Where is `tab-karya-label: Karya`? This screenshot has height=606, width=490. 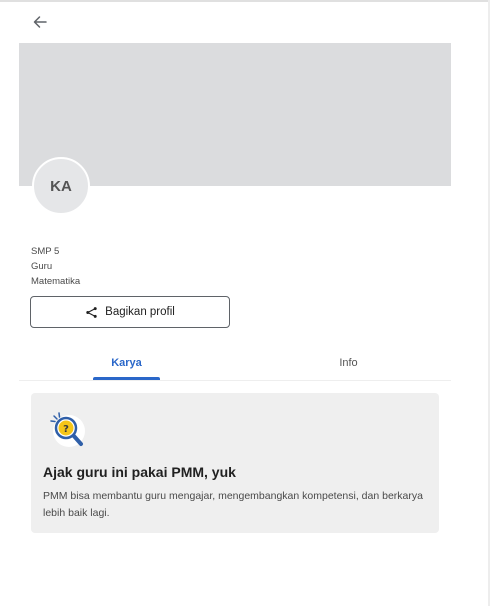 tab-karya-label: Karya is located at coordinates (126, 363).